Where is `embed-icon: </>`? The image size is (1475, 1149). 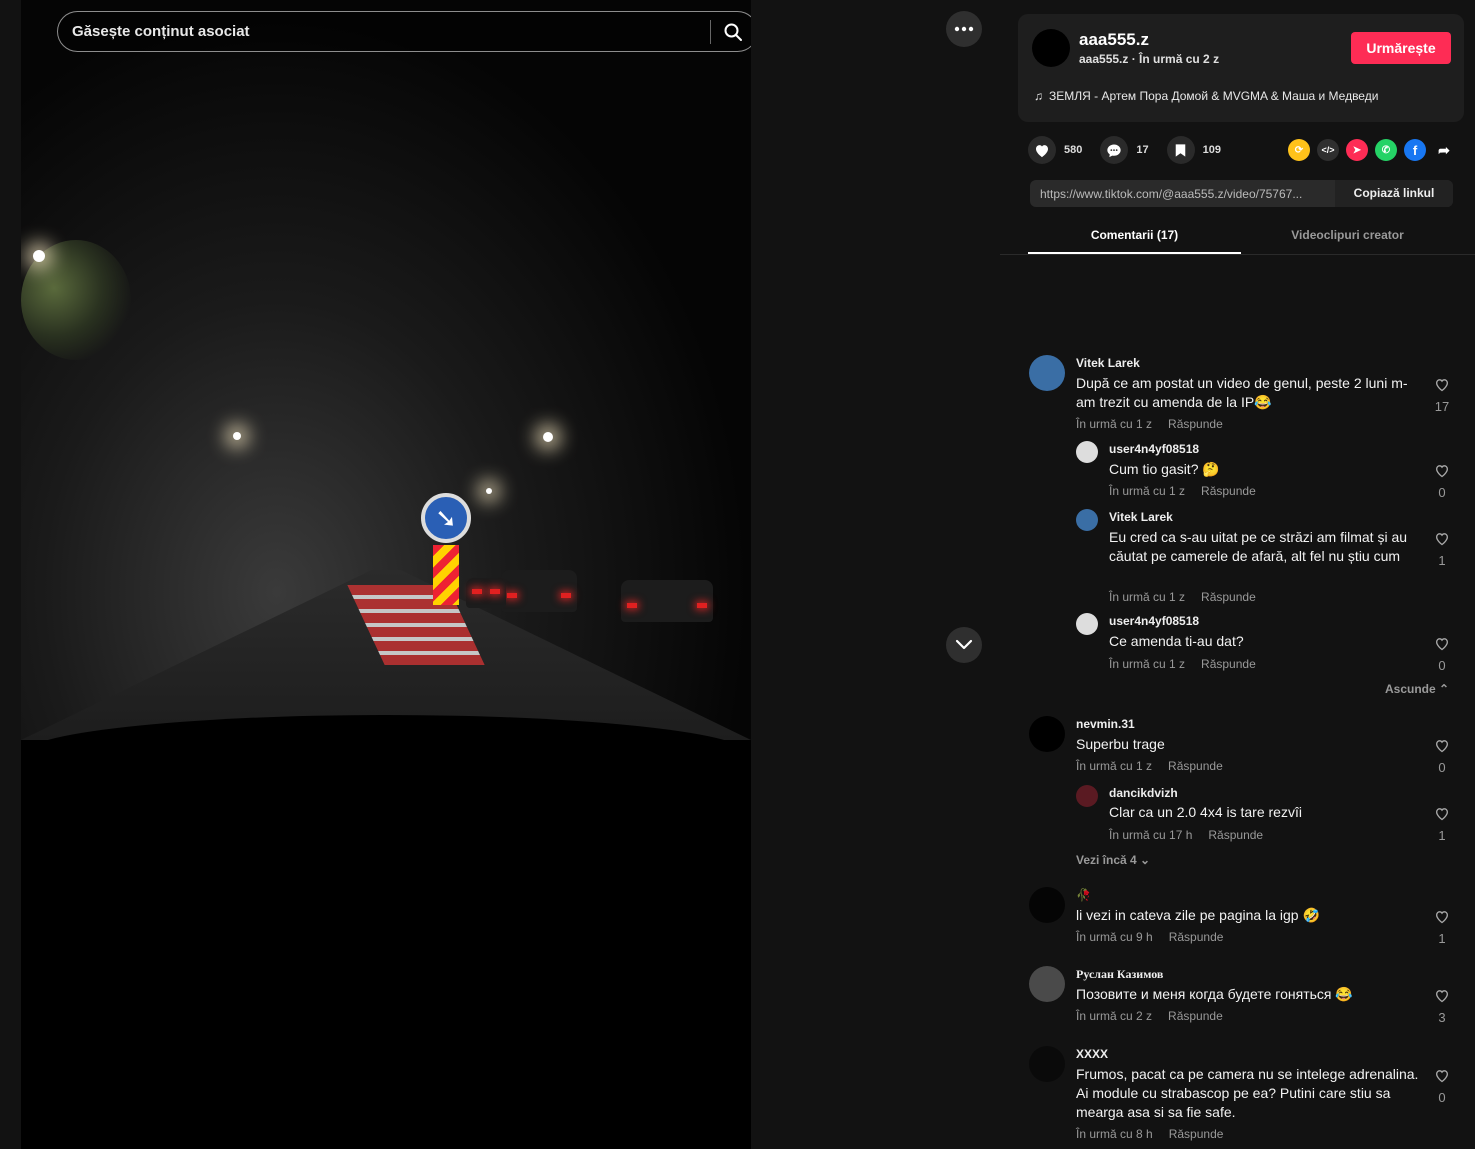
embed-icon: </> is located at coordinates (1328, 150).